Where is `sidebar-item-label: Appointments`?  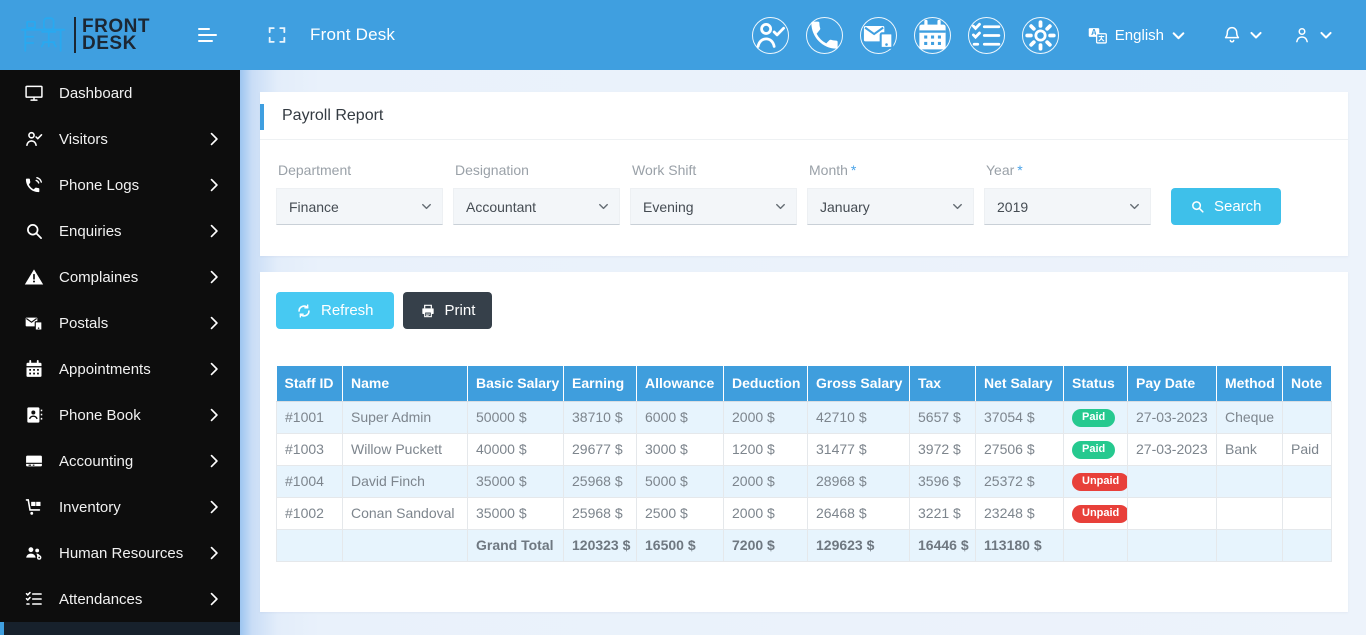 sidebar-item-label: Appointments is located at coordinates (105, 369).